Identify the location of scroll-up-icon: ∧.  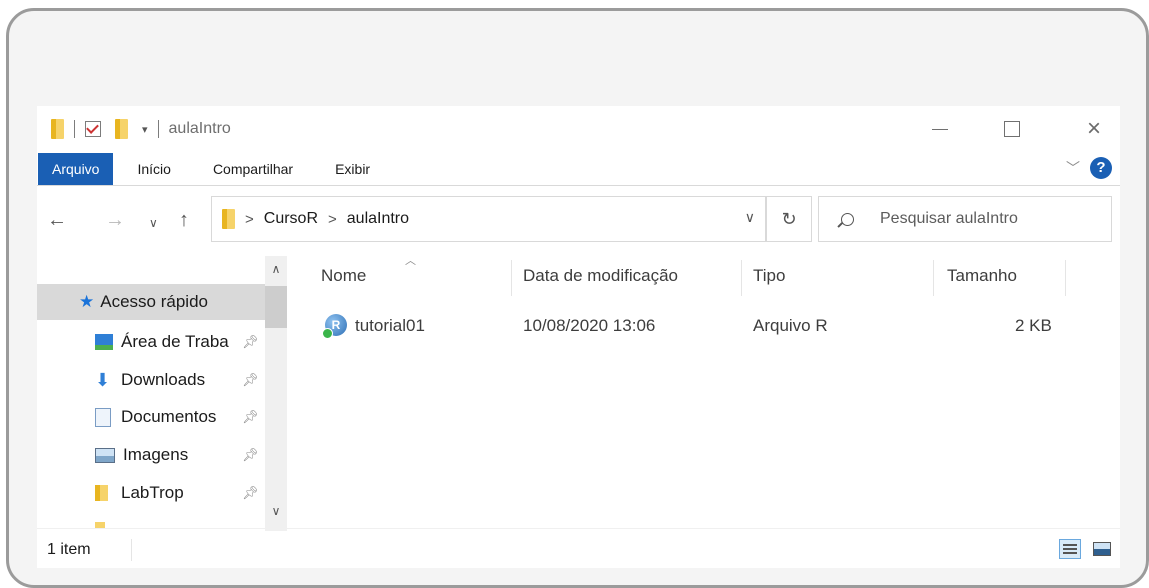
(276, 269).